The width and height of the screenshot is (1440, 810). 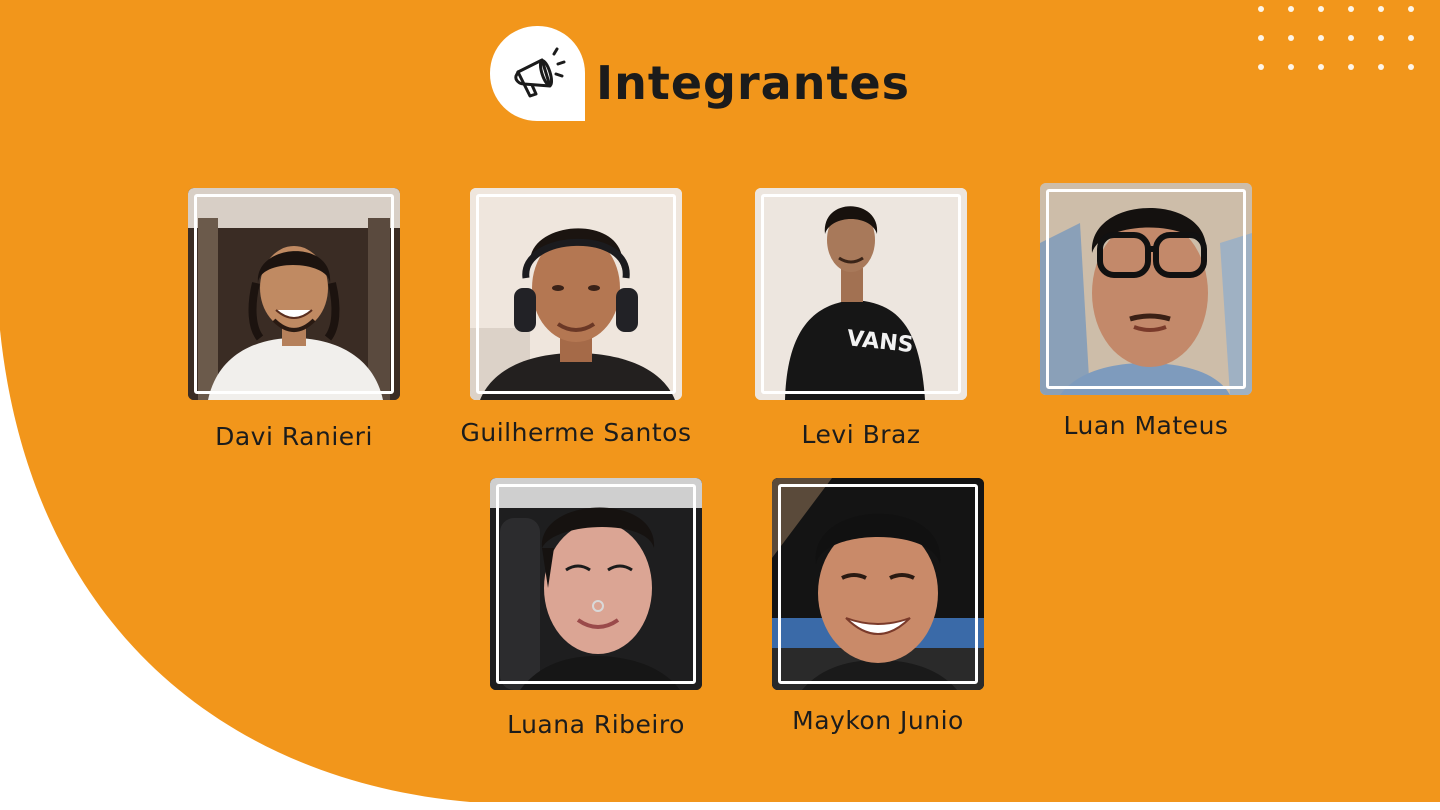 I want to click on megaphone-icon, so click(x=539, y=72).